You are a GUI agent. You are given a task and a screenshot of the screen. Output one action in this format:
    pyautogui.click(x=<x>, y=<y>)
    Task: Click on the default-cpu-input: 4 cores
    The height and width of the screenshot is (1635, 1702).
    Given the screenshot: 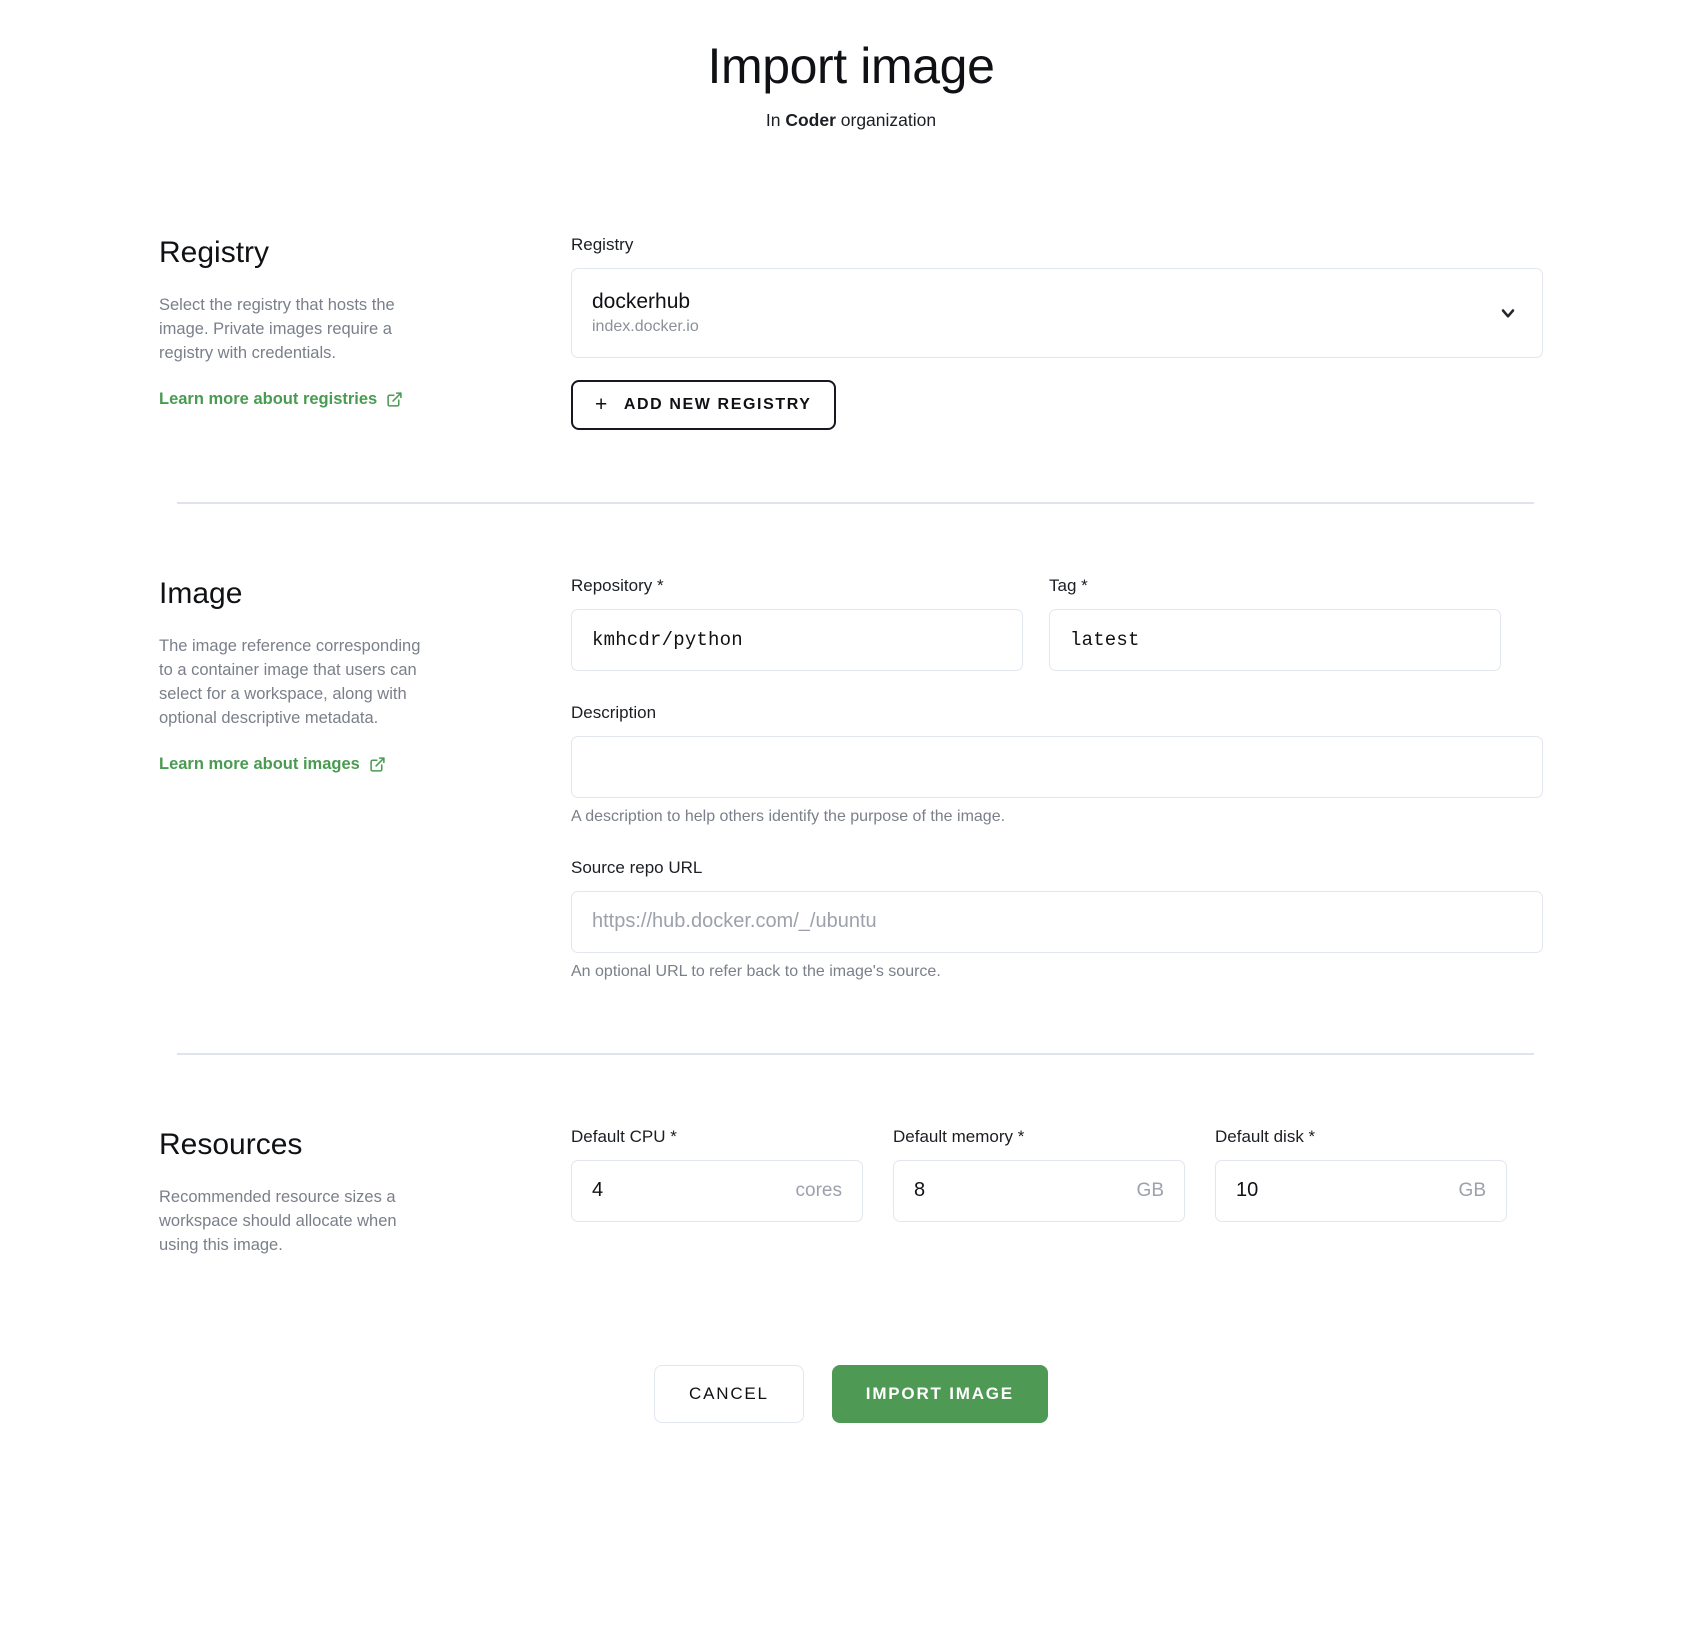 What is the action you would take?
    pyautogui.click(x=717, y=1190)
    